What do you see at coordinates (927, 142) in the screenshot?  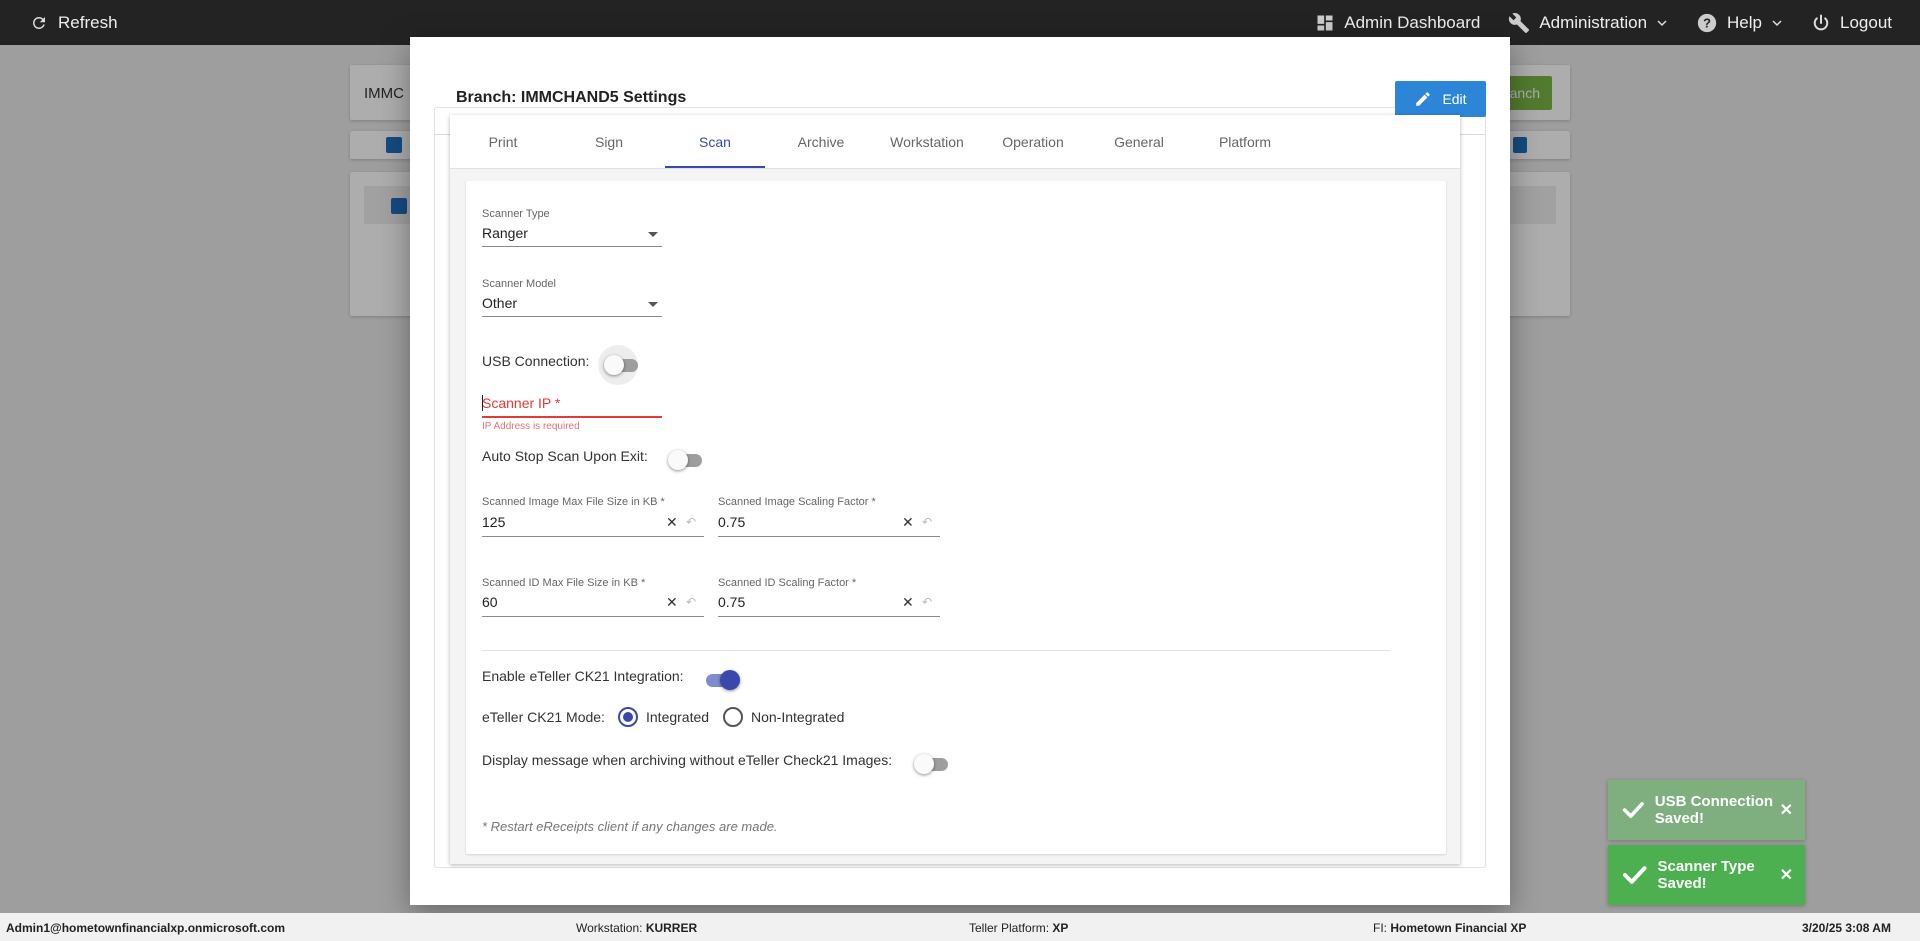 I see `tab-workstation: Workstation` at bounding box center [927, 142].